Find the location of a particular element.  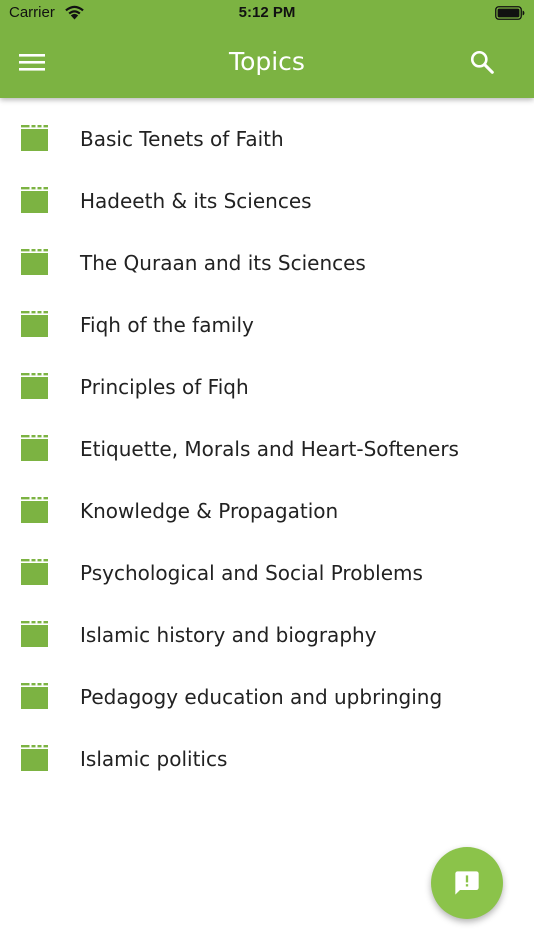

menu-button is located at coordinates (32, 62).